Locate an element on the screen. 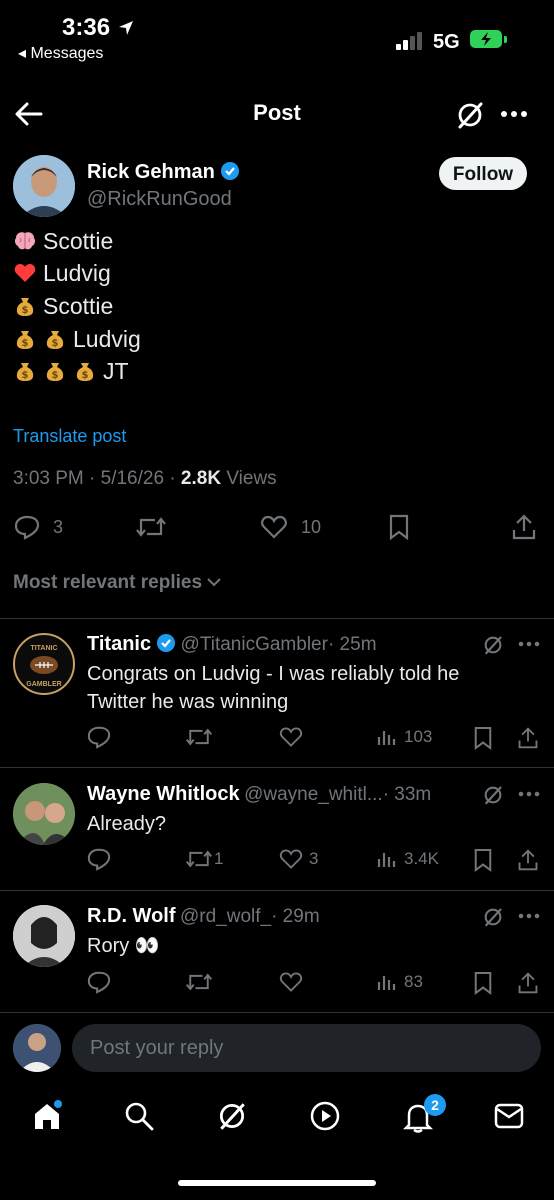  battery-icon is located at coordinates (486, 39).